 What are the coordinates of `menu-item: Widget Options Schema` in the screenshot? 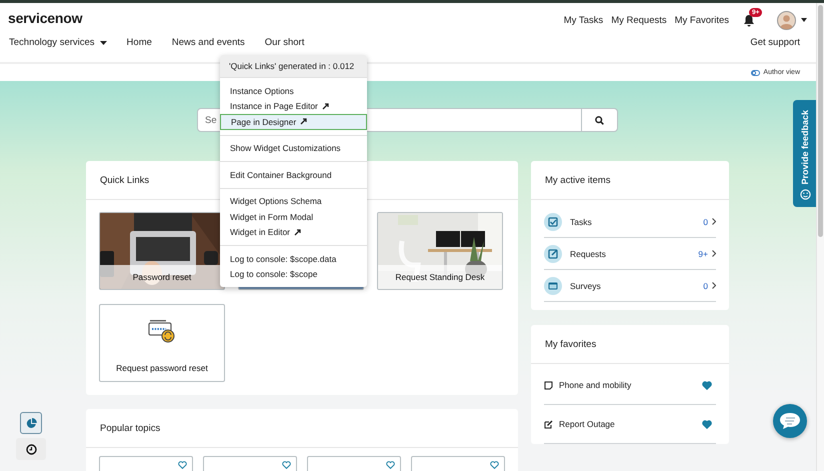 It's located at (293, 201).